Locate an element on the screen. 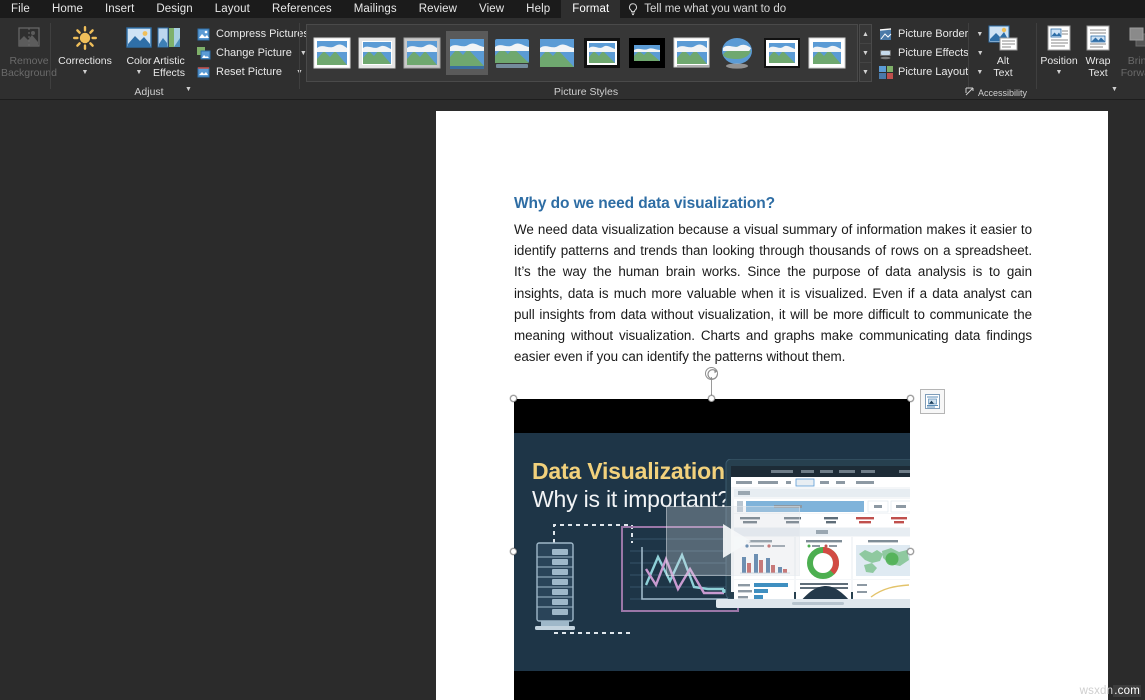  tab-home: Home is located at coordinates (67, 9).